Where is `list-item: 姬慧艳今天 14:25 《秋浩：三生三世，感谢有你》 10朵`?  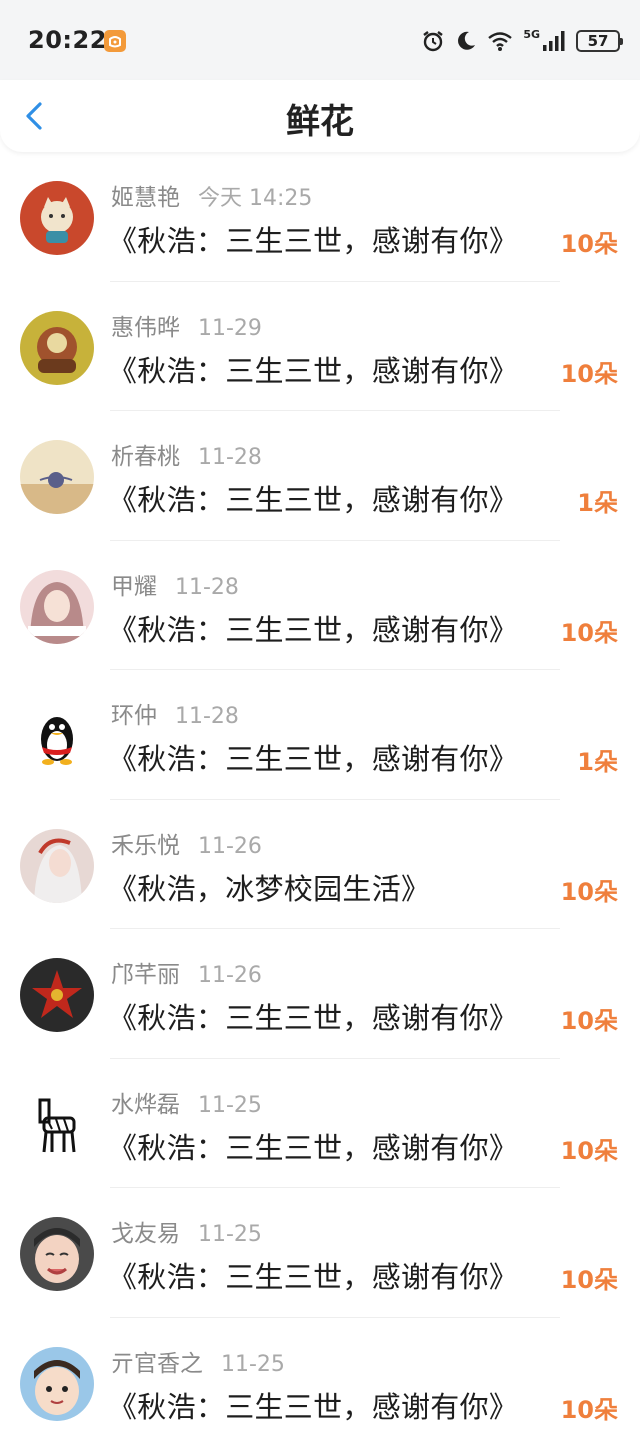 list-item: 姬慧艳今天 14:25 《秋浩：三生三世，感谢有你》 10朵 is located at coordinates (320, 217).